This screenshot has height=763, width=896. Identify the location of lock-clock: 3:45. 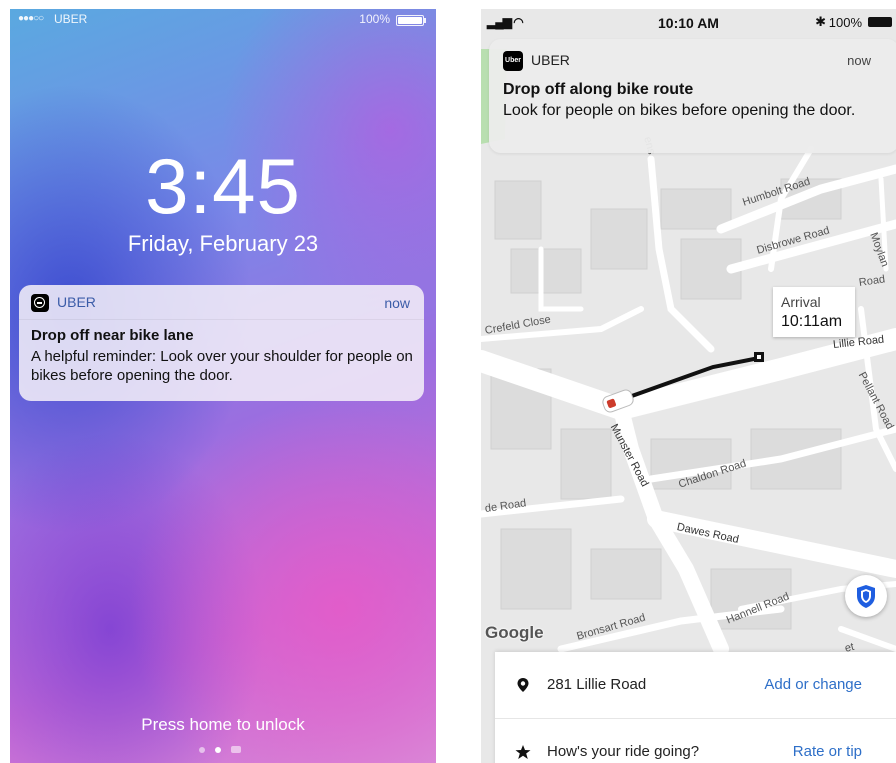
(223, 186).